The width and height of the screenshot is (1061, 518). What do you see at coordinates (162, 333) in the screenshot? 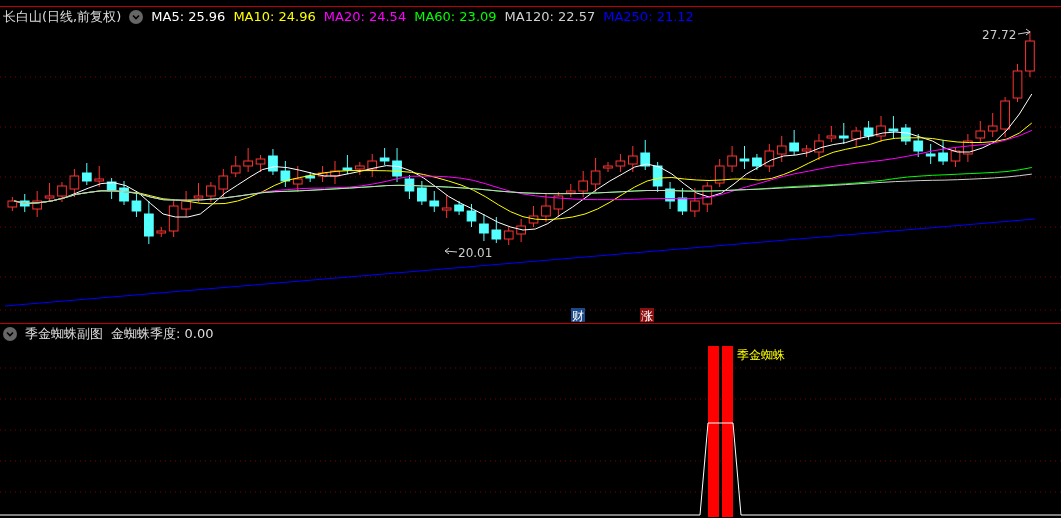
I see `indicator-reading: 金蜘蛛季度: 0.00` at bounding box center [162, 333].